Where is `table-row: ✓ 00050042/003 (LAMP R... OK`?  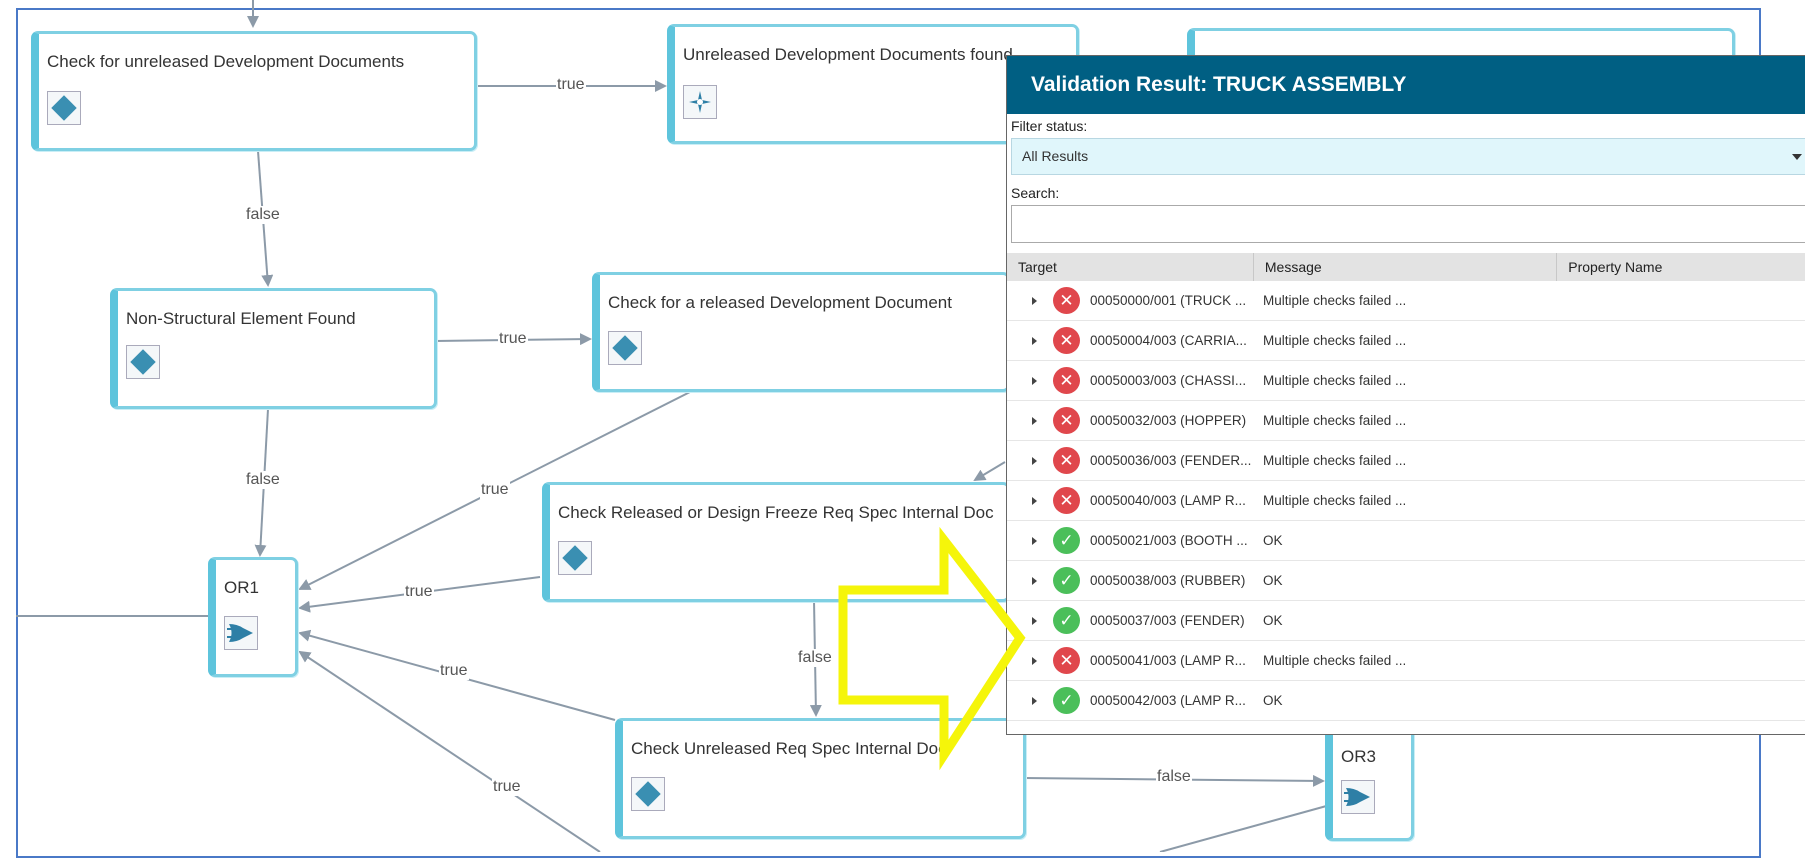
table-row: ✓ 00050042/003 (LAMP R... OK is located at coordinates (1406, 701).